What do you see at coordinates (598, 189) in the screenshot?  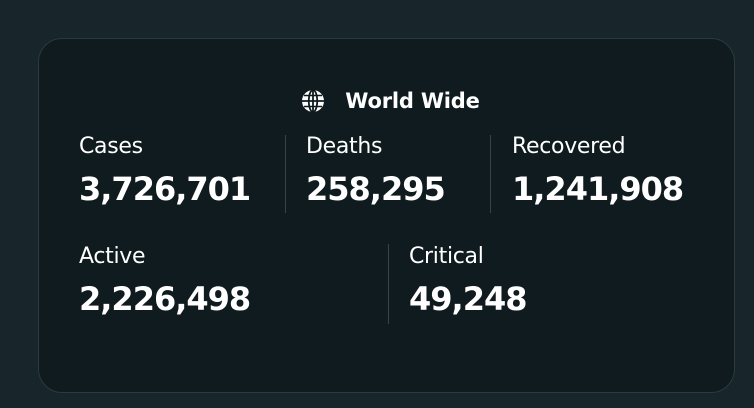 I see `stat-recovered-value: 1,241,908` at bounding box center [598, 189].